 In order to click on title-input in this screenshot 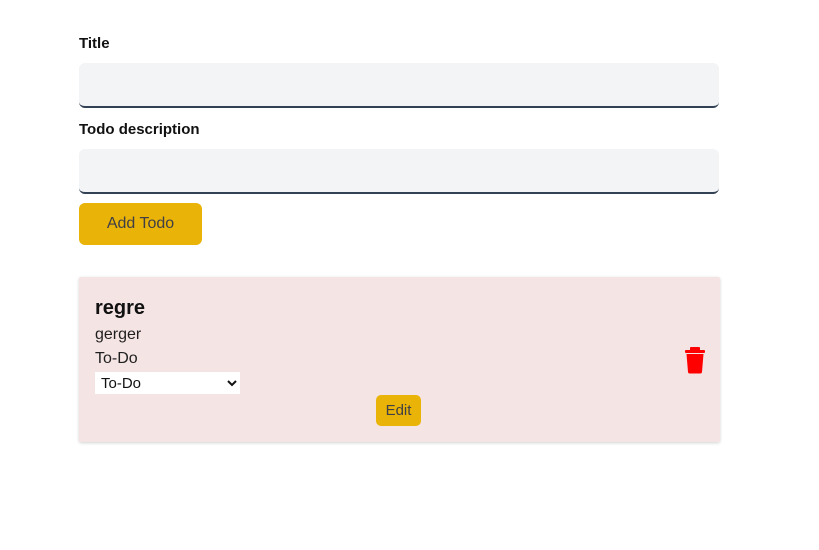, I will do `click(399, 85)`.